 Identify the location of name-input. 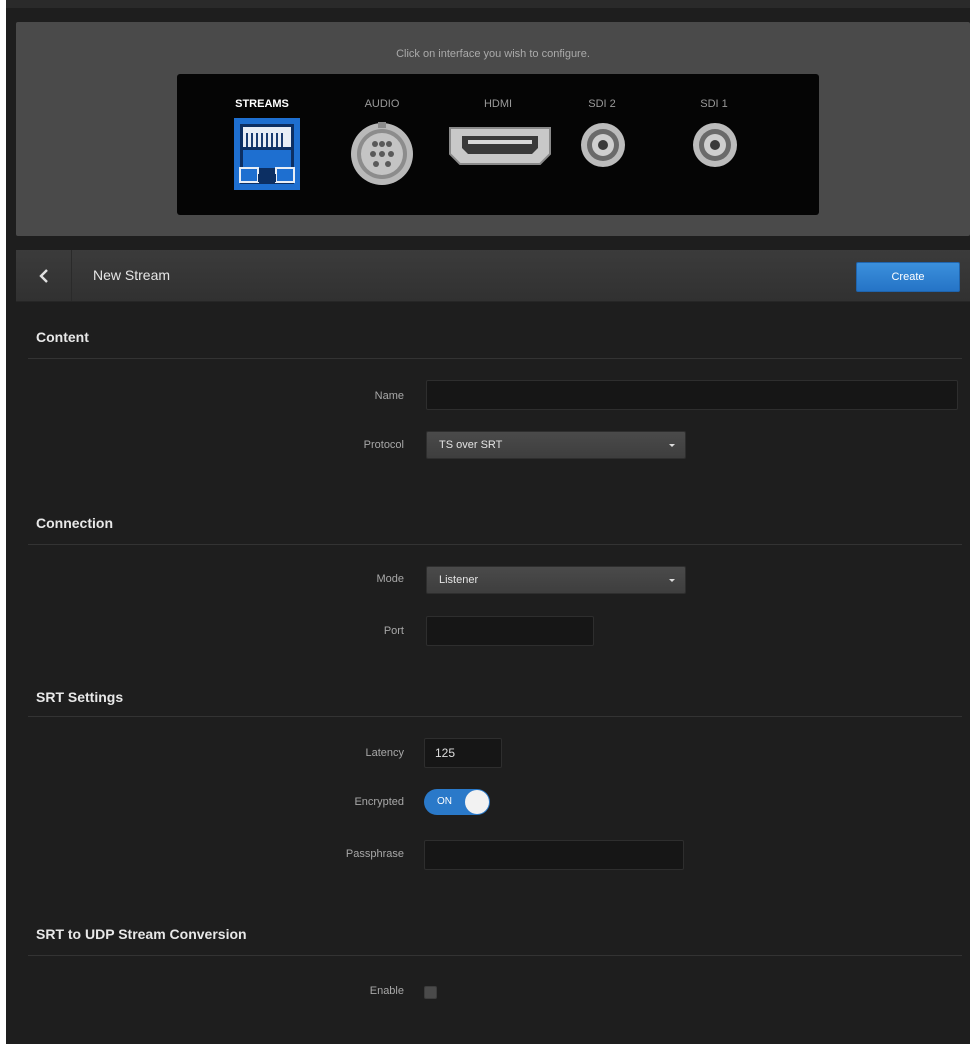
(692, 395).